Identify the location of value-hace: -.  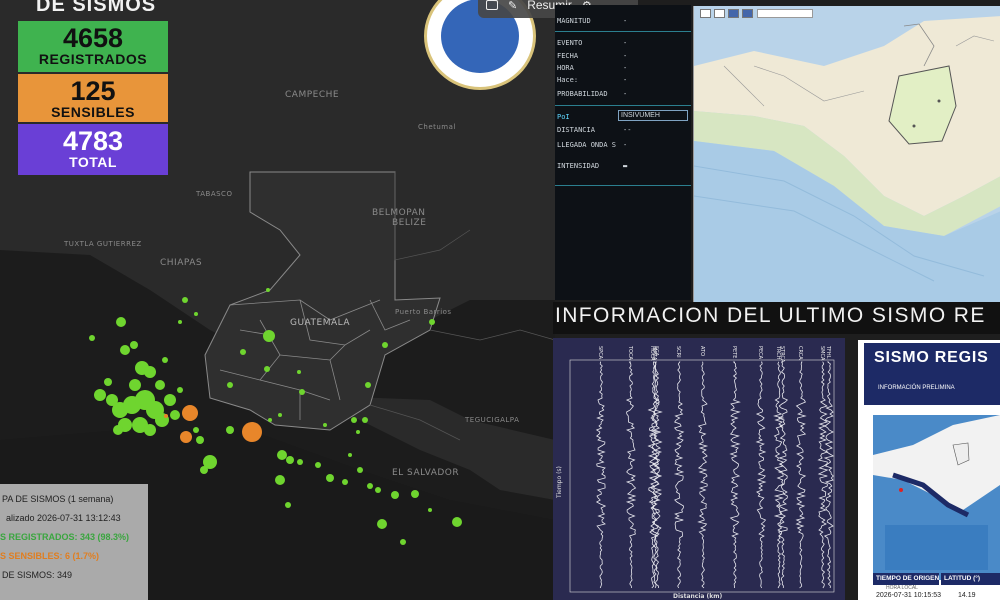
(625, 80).